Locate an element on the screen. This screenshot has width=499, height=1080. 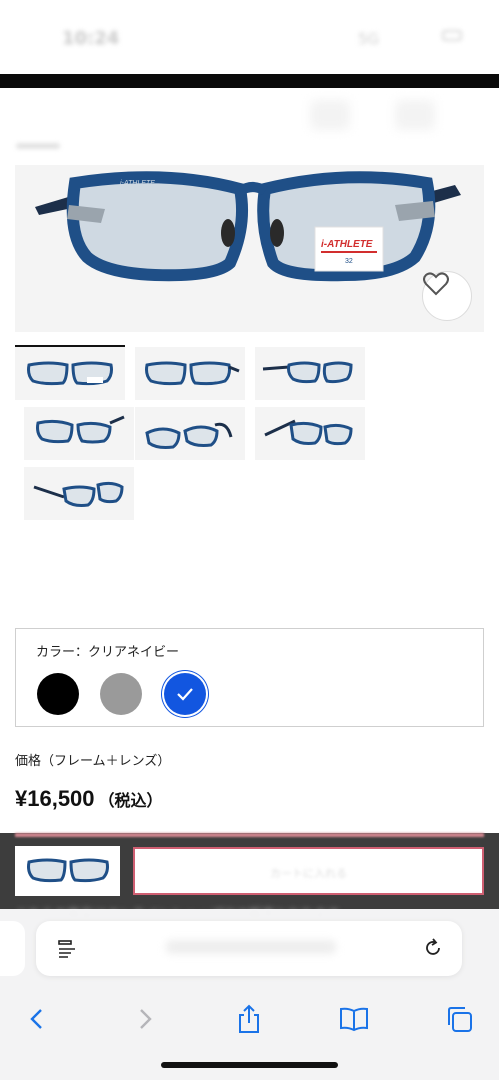
sticky-bar-accent is located at coordinates (249, 835).